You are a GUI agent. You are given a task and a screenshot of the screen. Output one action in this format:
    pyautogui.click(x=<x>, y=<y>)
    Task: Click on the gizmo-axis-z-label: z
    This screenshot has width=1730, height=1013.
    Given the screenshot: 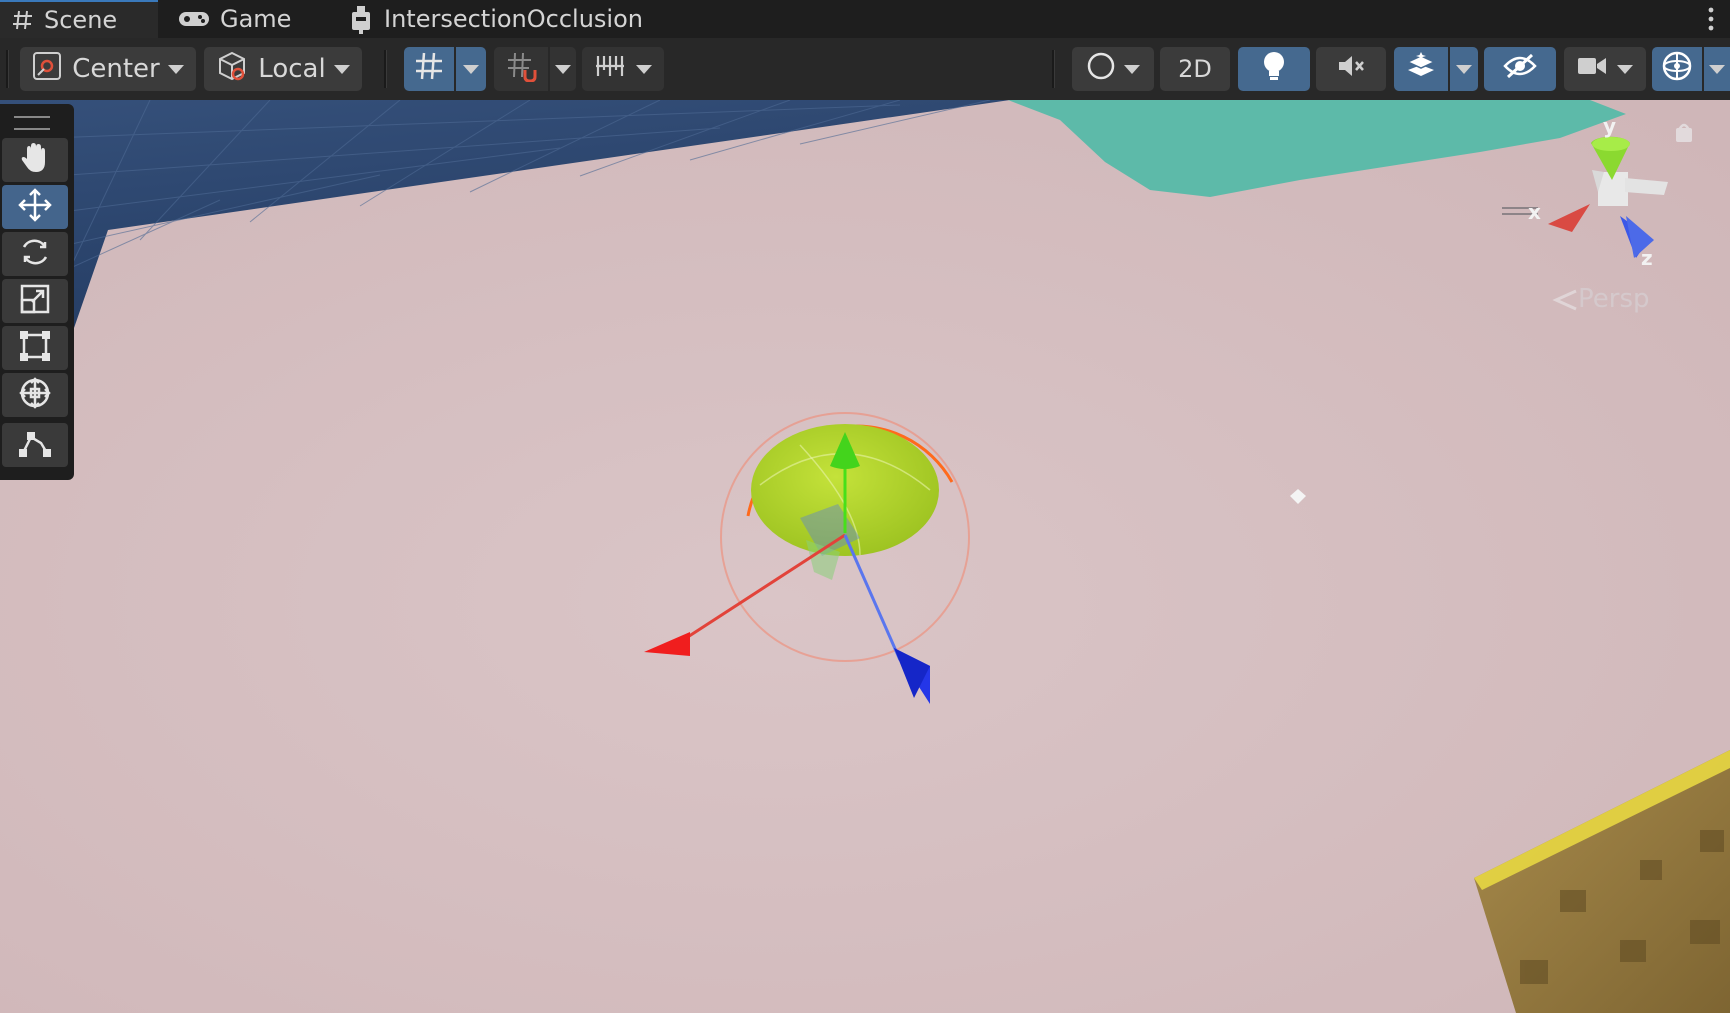 What is the action you would take?
    pyautogui.click(x=1647, y=258)
    